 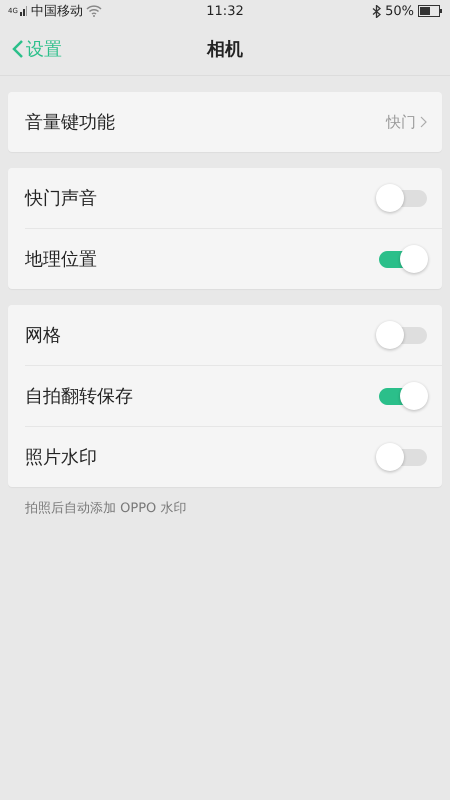 What do you see at coordinates (43, 335) in the screenshot?
I see `setting-label: 网格` at bounding box center [43, 335].